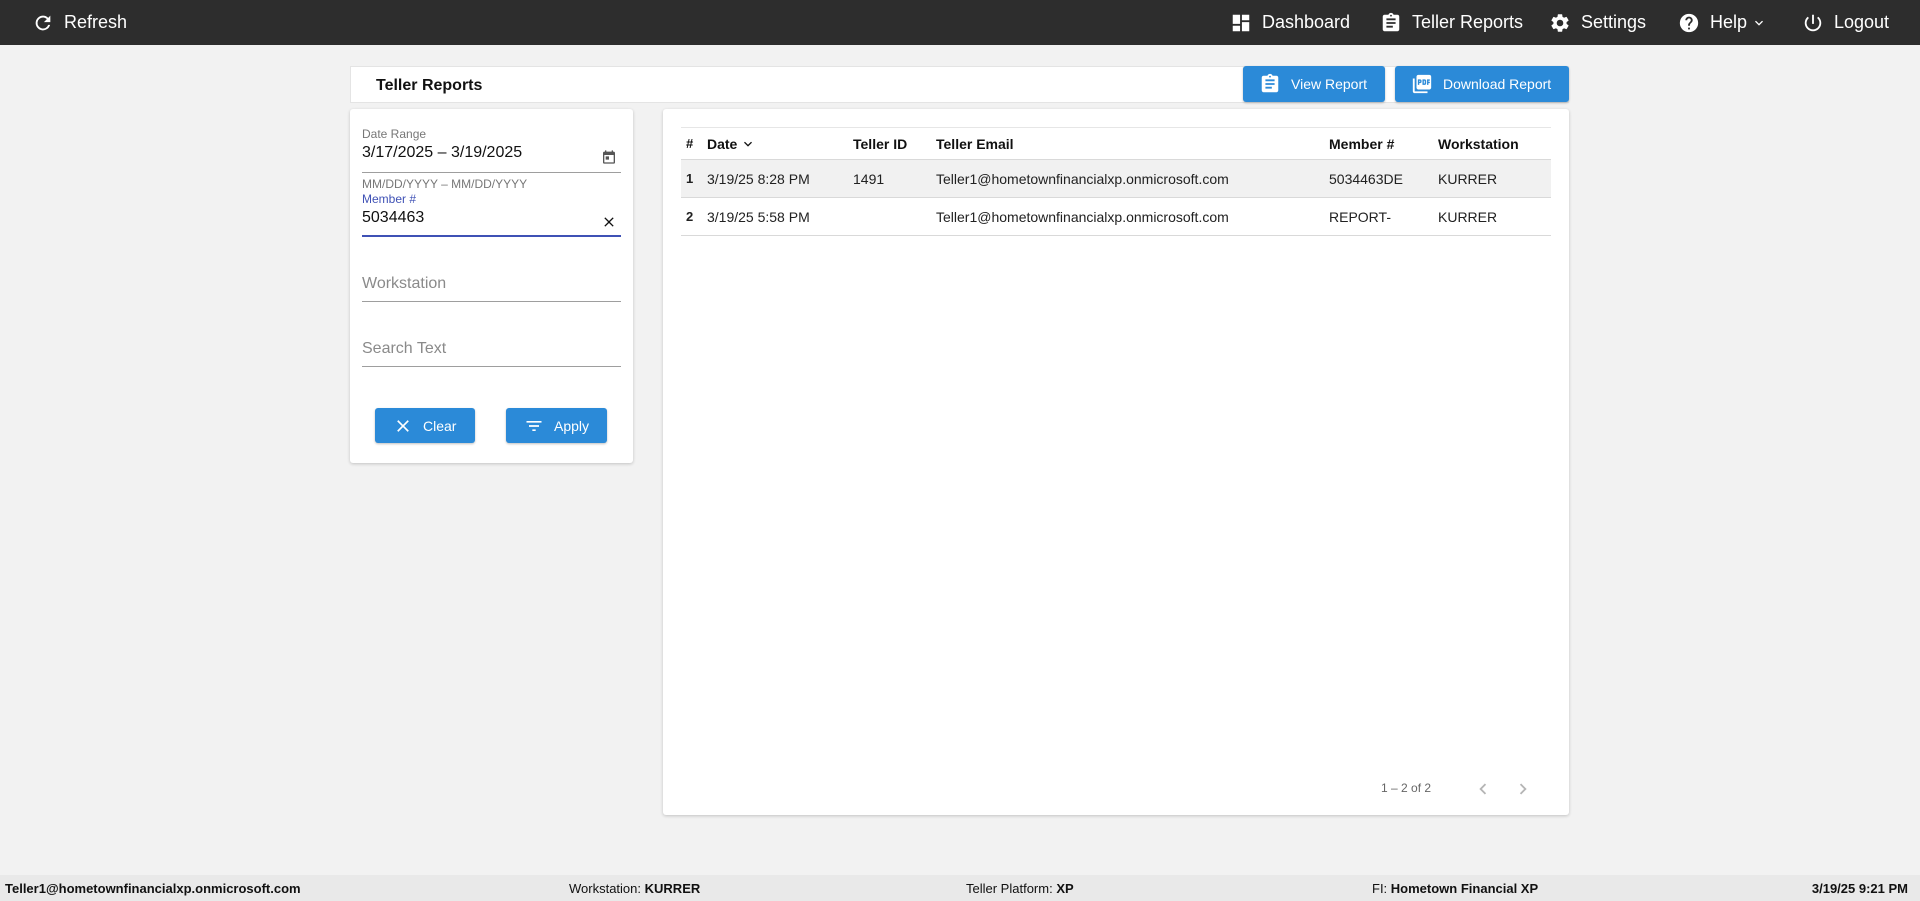 The image size is (1920, 901). I want to click on workstation-field: Workstation, so click(491, 293).